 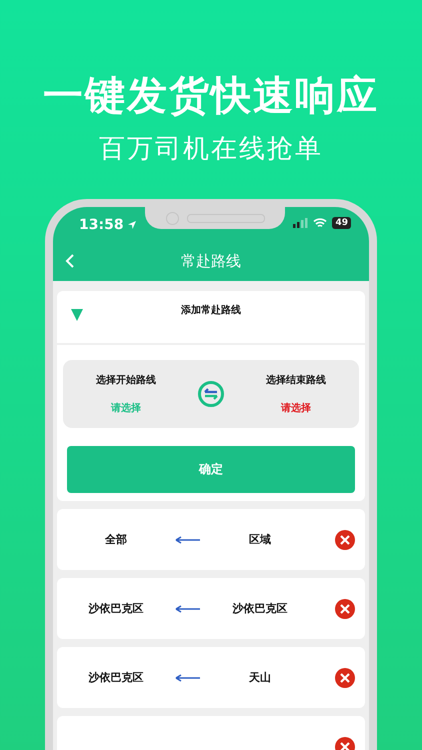 I want to click on route-to: 天山, so click(x=260, y=677).